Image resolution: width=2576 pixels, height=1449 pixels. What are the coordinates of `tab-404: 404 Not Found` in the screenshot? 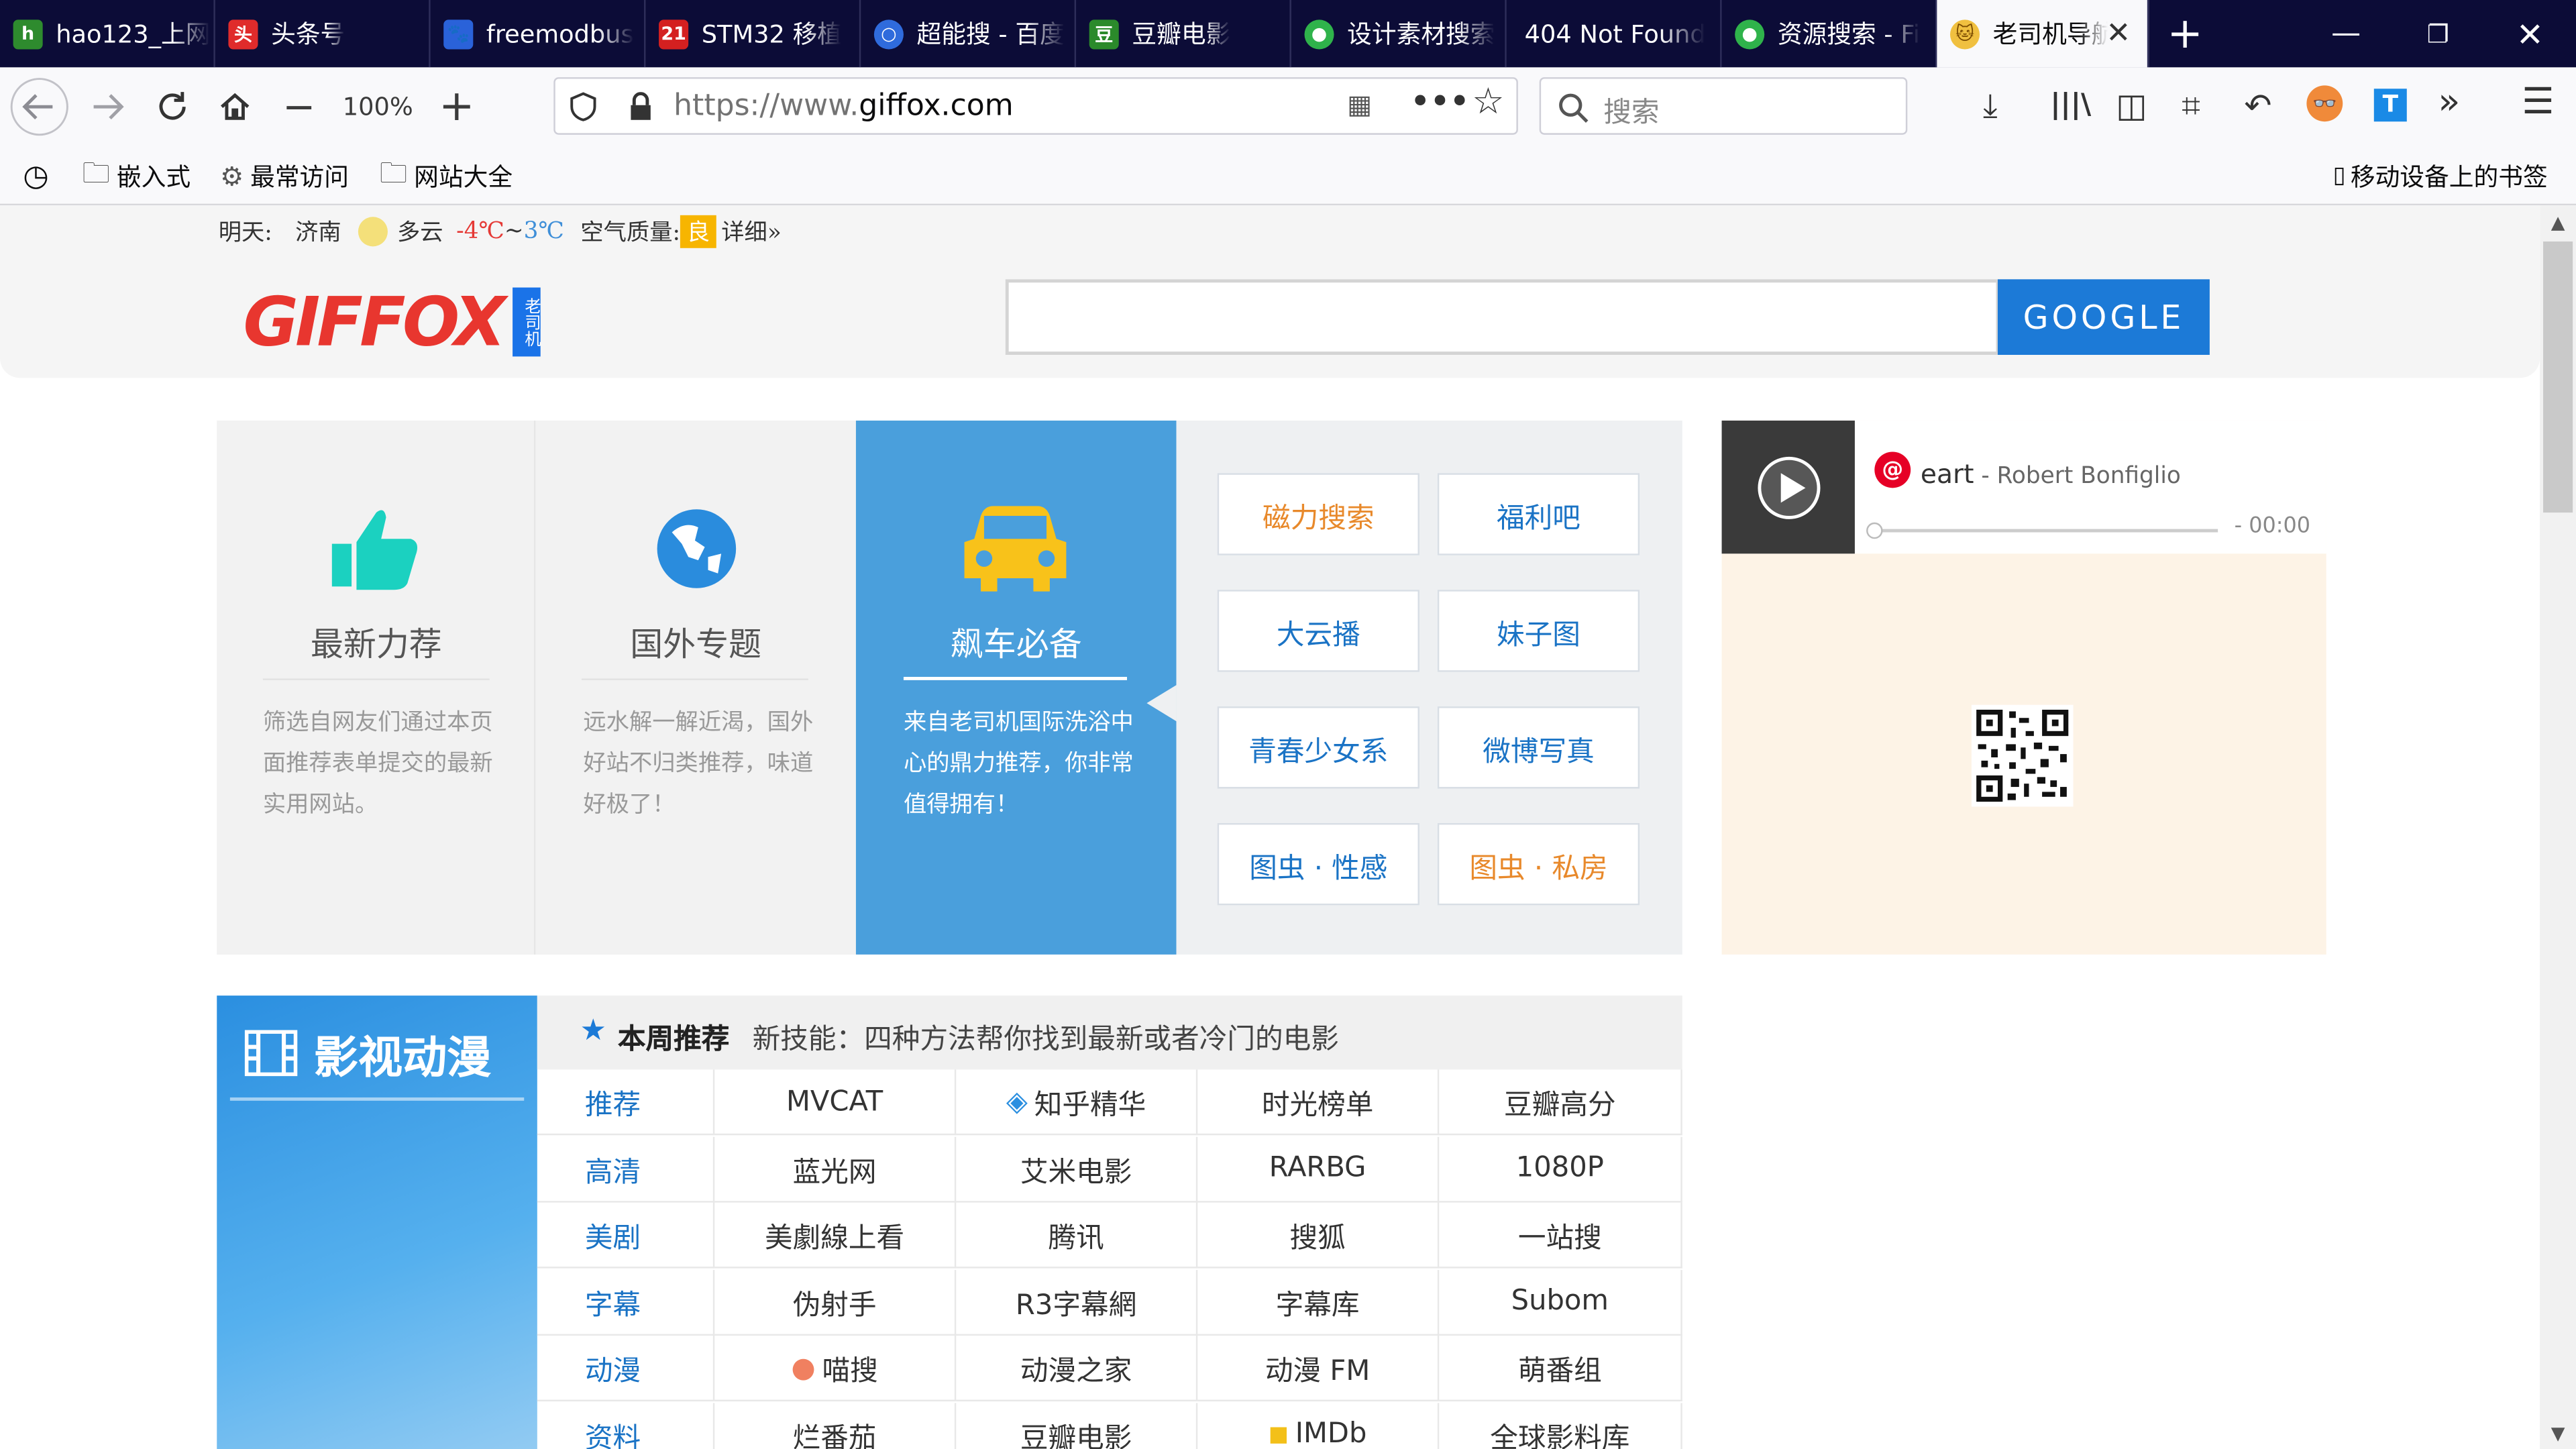 It's located at (1614, 34).